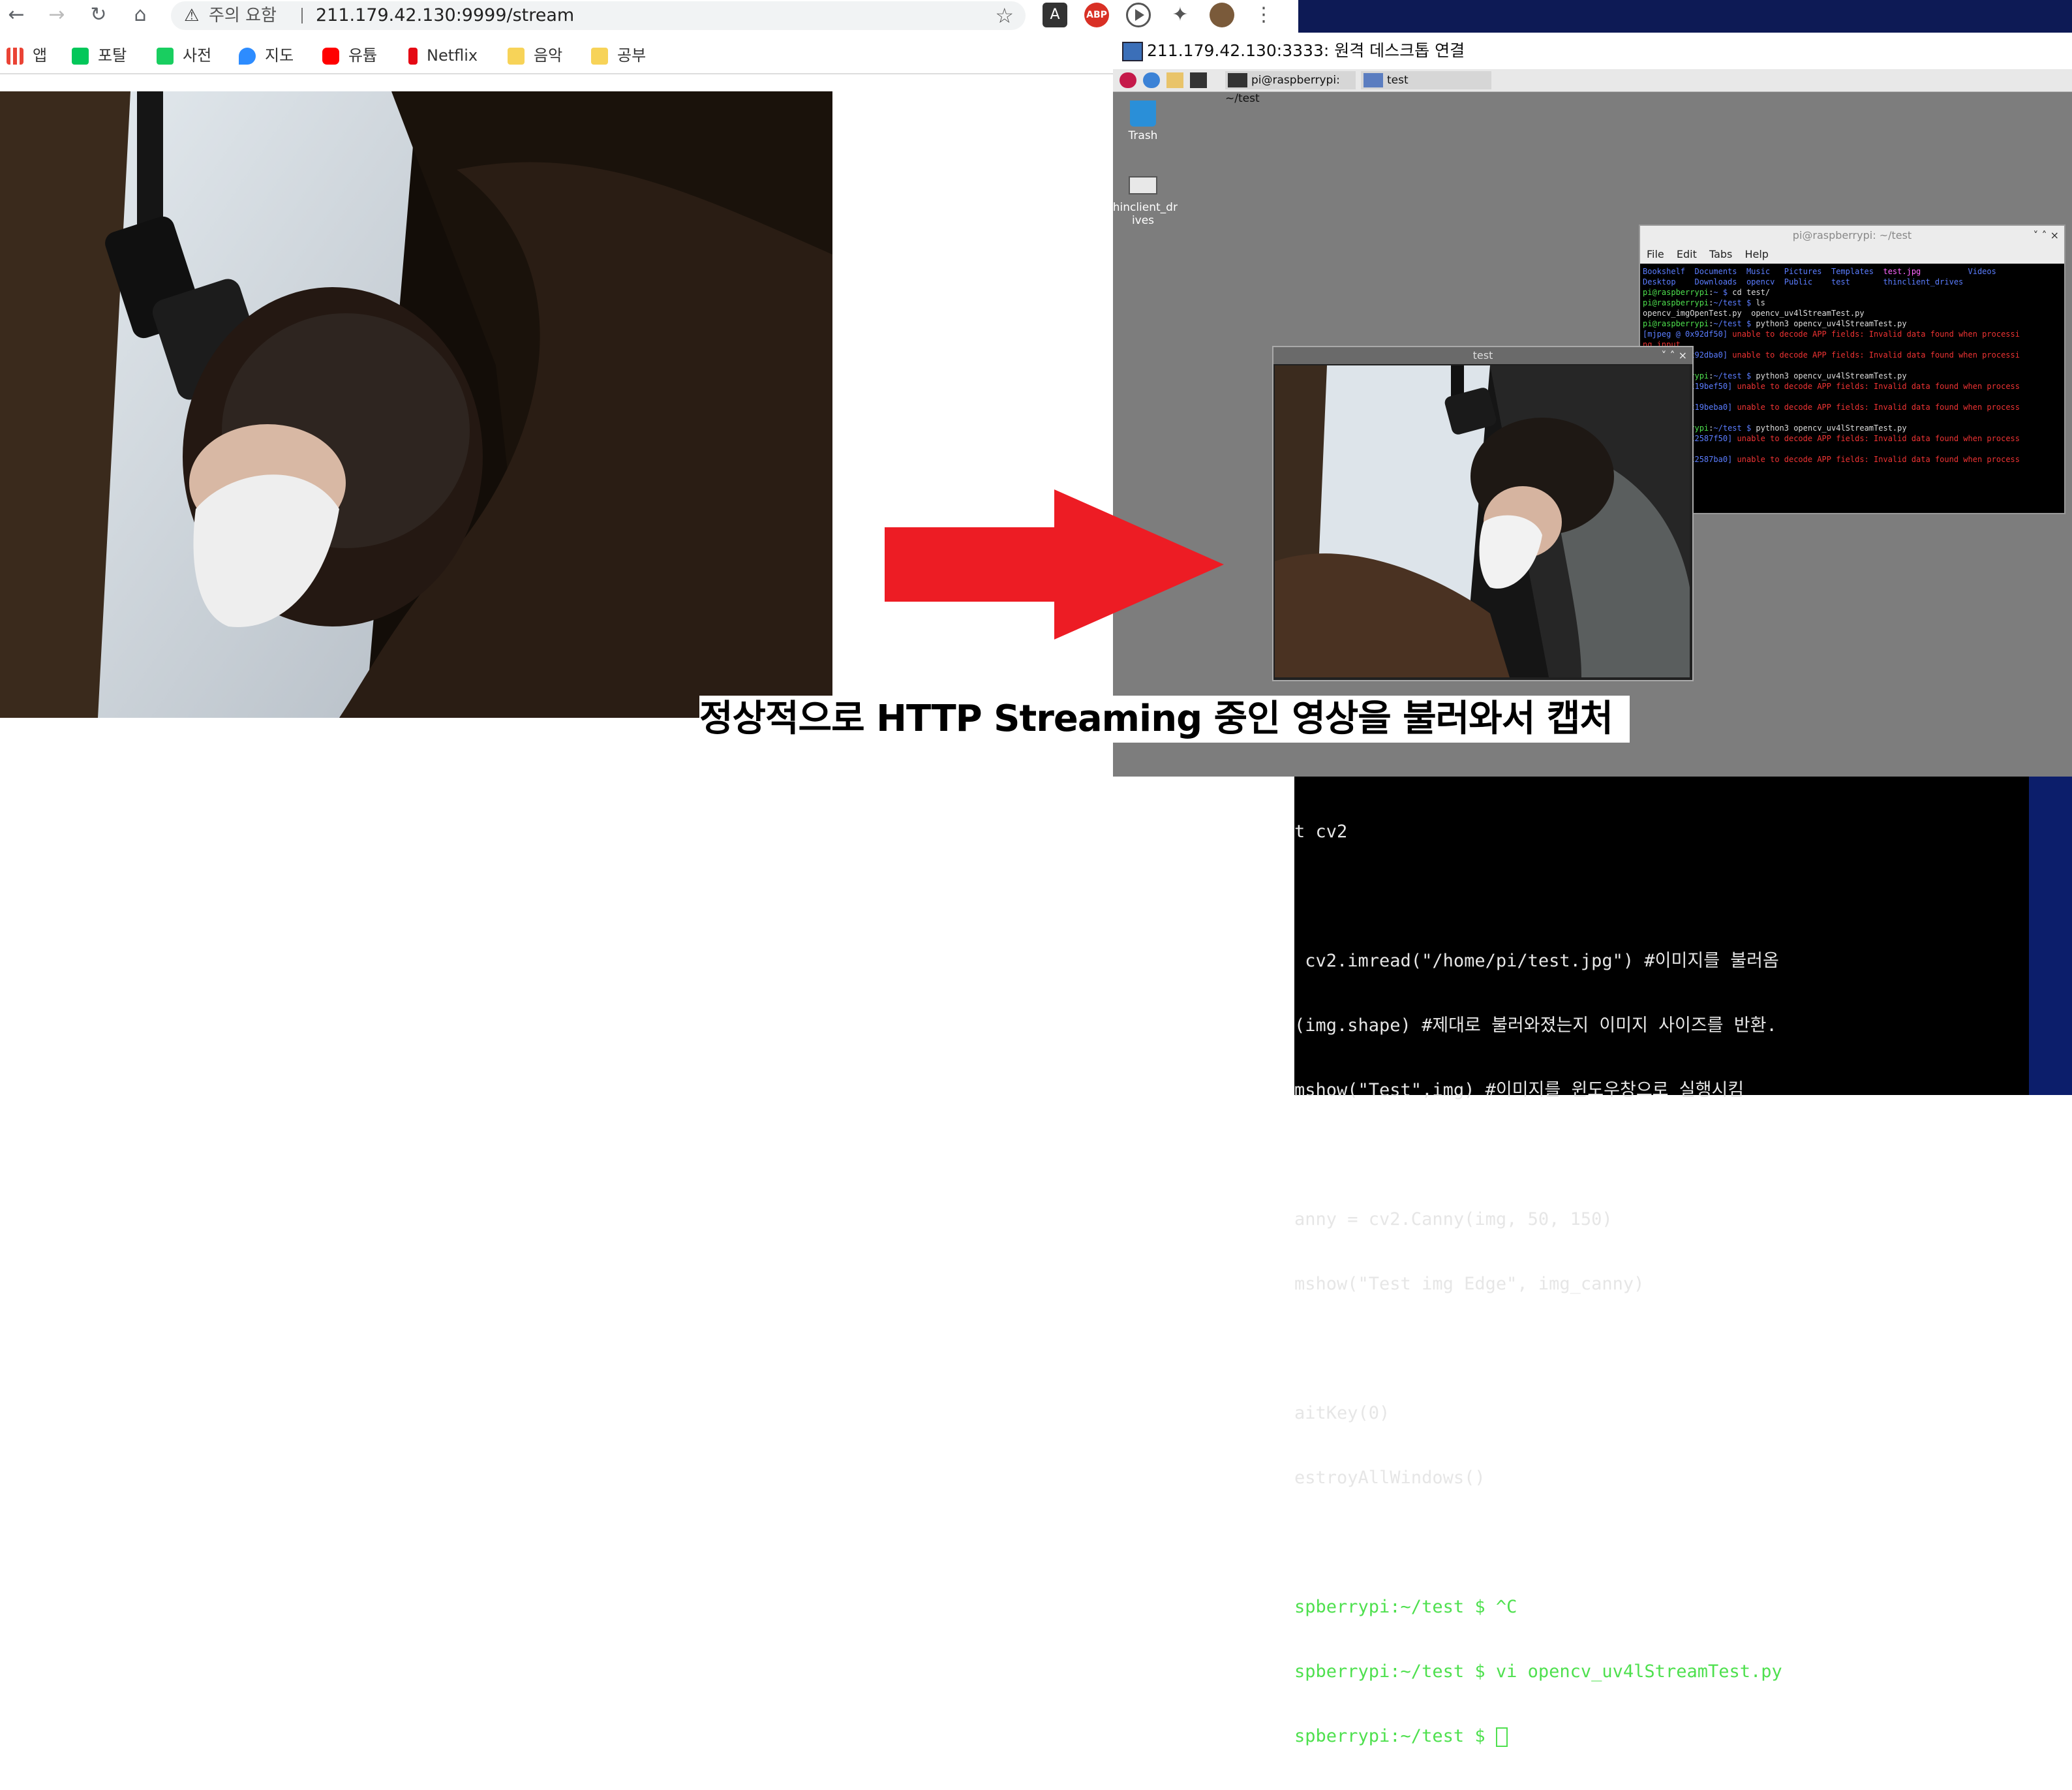  I want to click on cv-window-titlebar: test ˅ ˄ ×, so click(1482, 356).